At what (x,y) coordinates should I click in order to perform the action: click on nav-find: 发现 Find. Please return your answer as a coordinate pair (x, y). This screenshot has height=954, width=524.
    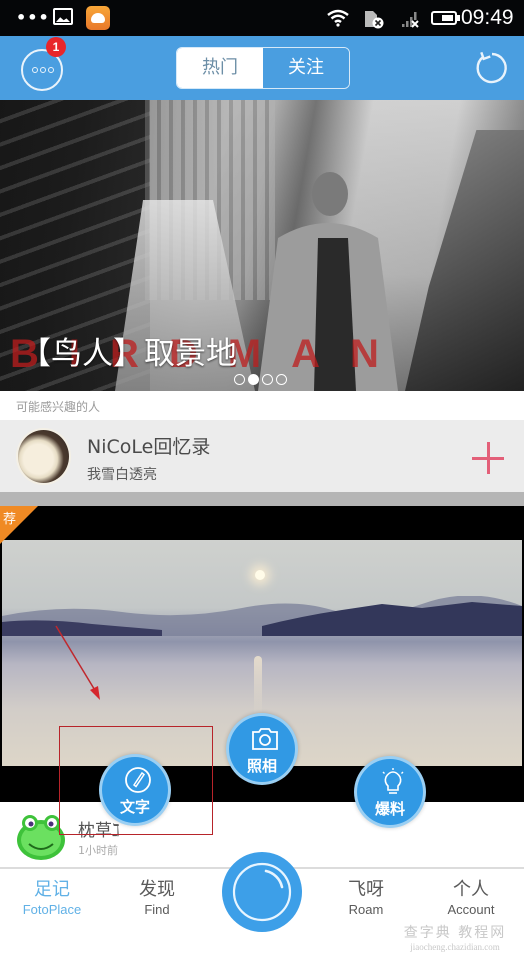
    Looking at the image, I should click on (157, 899).